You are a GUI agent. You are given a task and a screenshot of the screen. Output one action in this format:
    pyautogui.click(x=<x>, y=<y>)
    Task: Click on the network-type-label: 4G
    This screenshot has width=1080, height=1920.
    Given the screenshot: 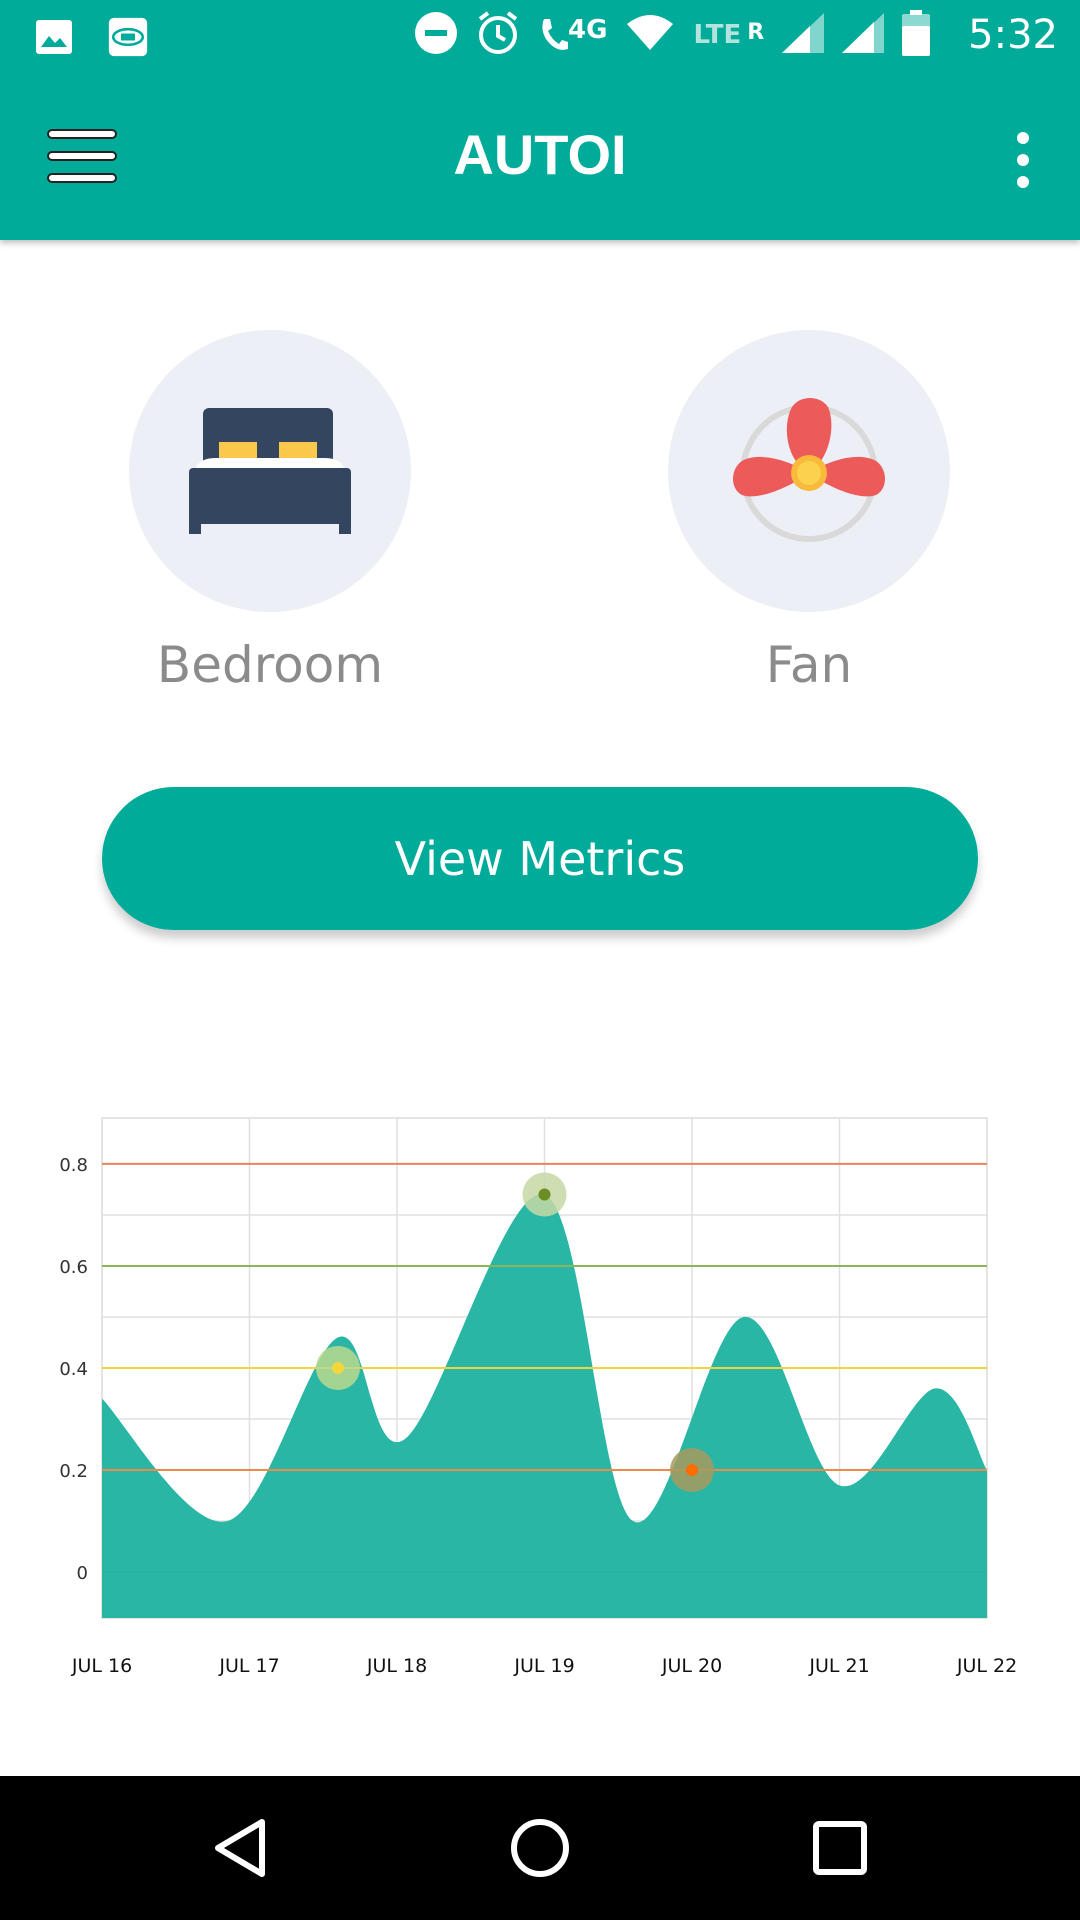 What is the action you would take?
    pyautogui.click(x=588, y=30)
    